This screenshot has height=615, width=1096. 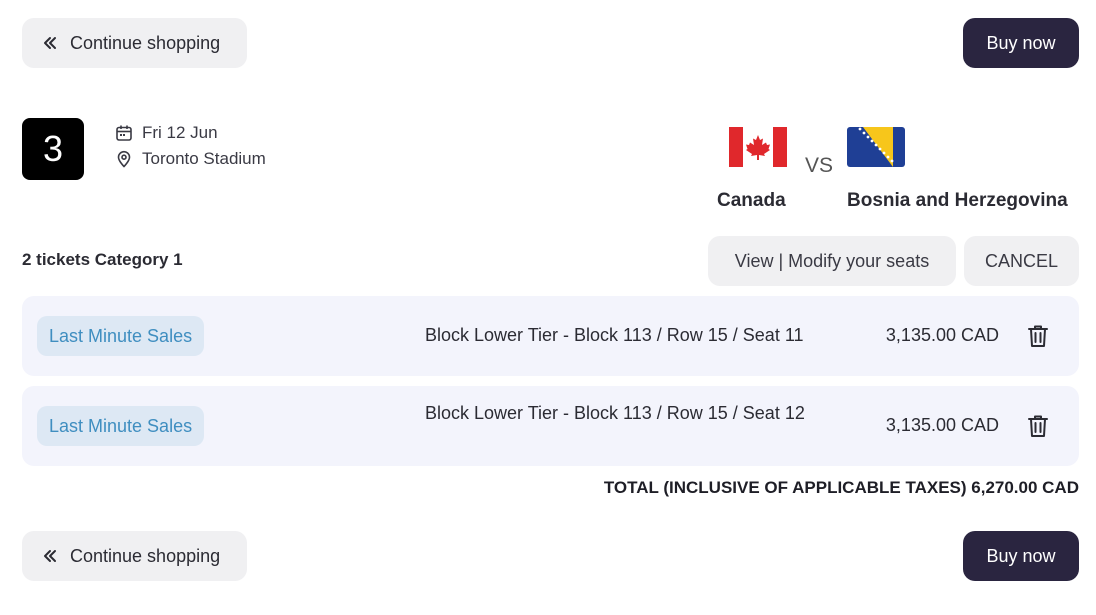 What do you see at coordinates (819, 165) in the screenshot?
I see `vs-label: VS` at bounding box center [819, 165].